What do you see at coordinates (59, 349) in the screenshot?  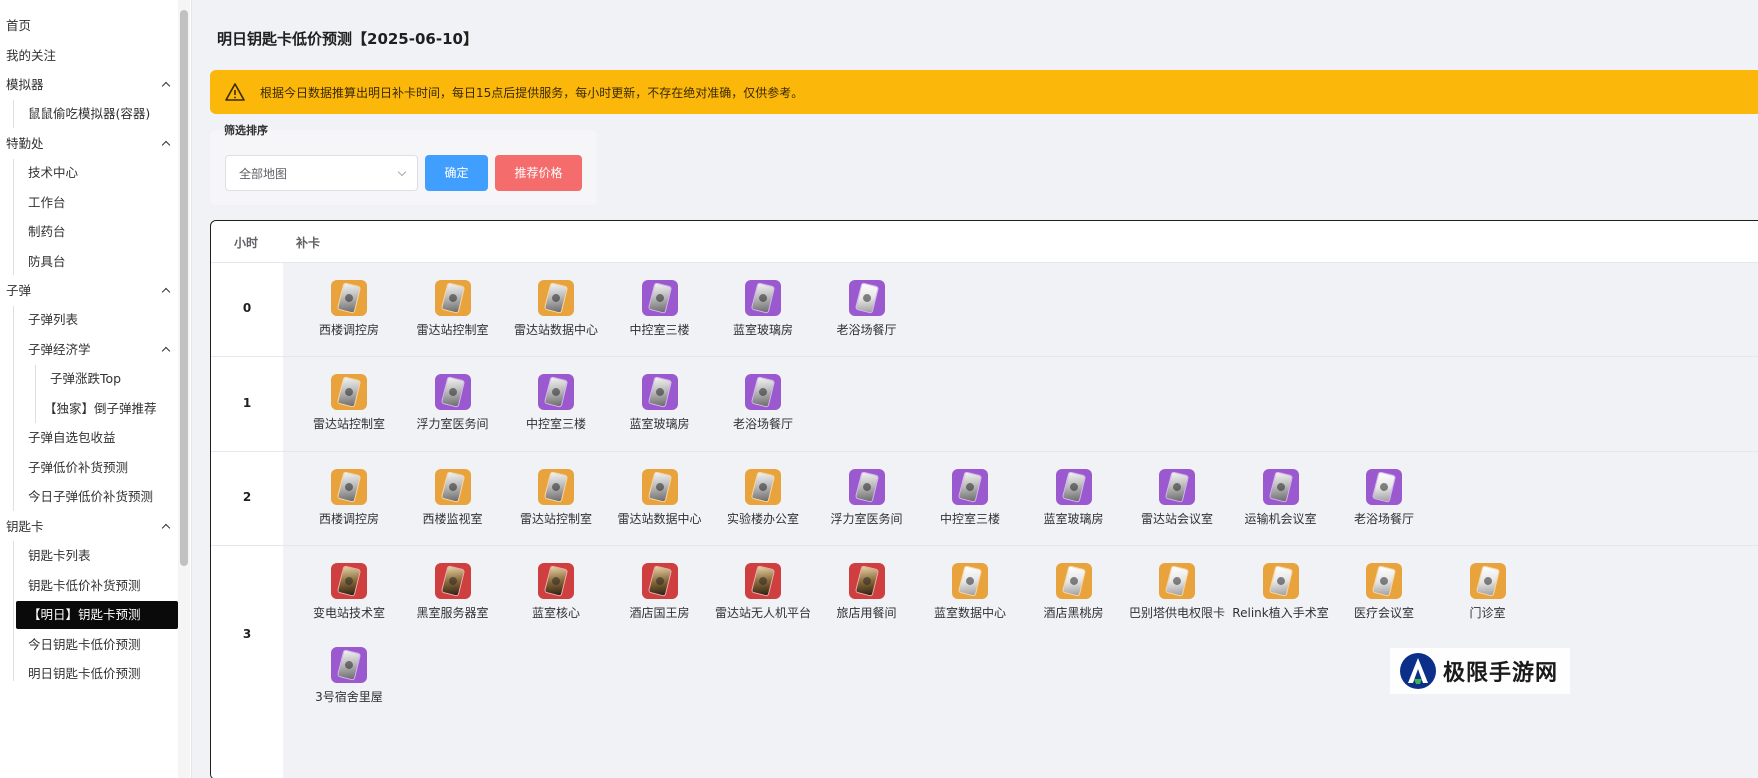 I see `sidebar-item-label: 子弹经济学` at bounding box center [59, 349].